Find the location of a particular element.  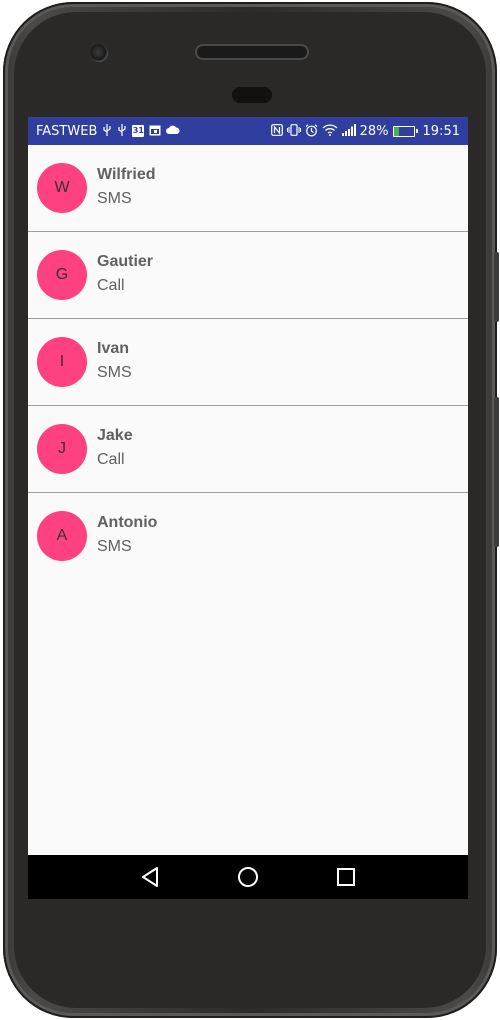

avatar: J is located at coordinates (62, 449).